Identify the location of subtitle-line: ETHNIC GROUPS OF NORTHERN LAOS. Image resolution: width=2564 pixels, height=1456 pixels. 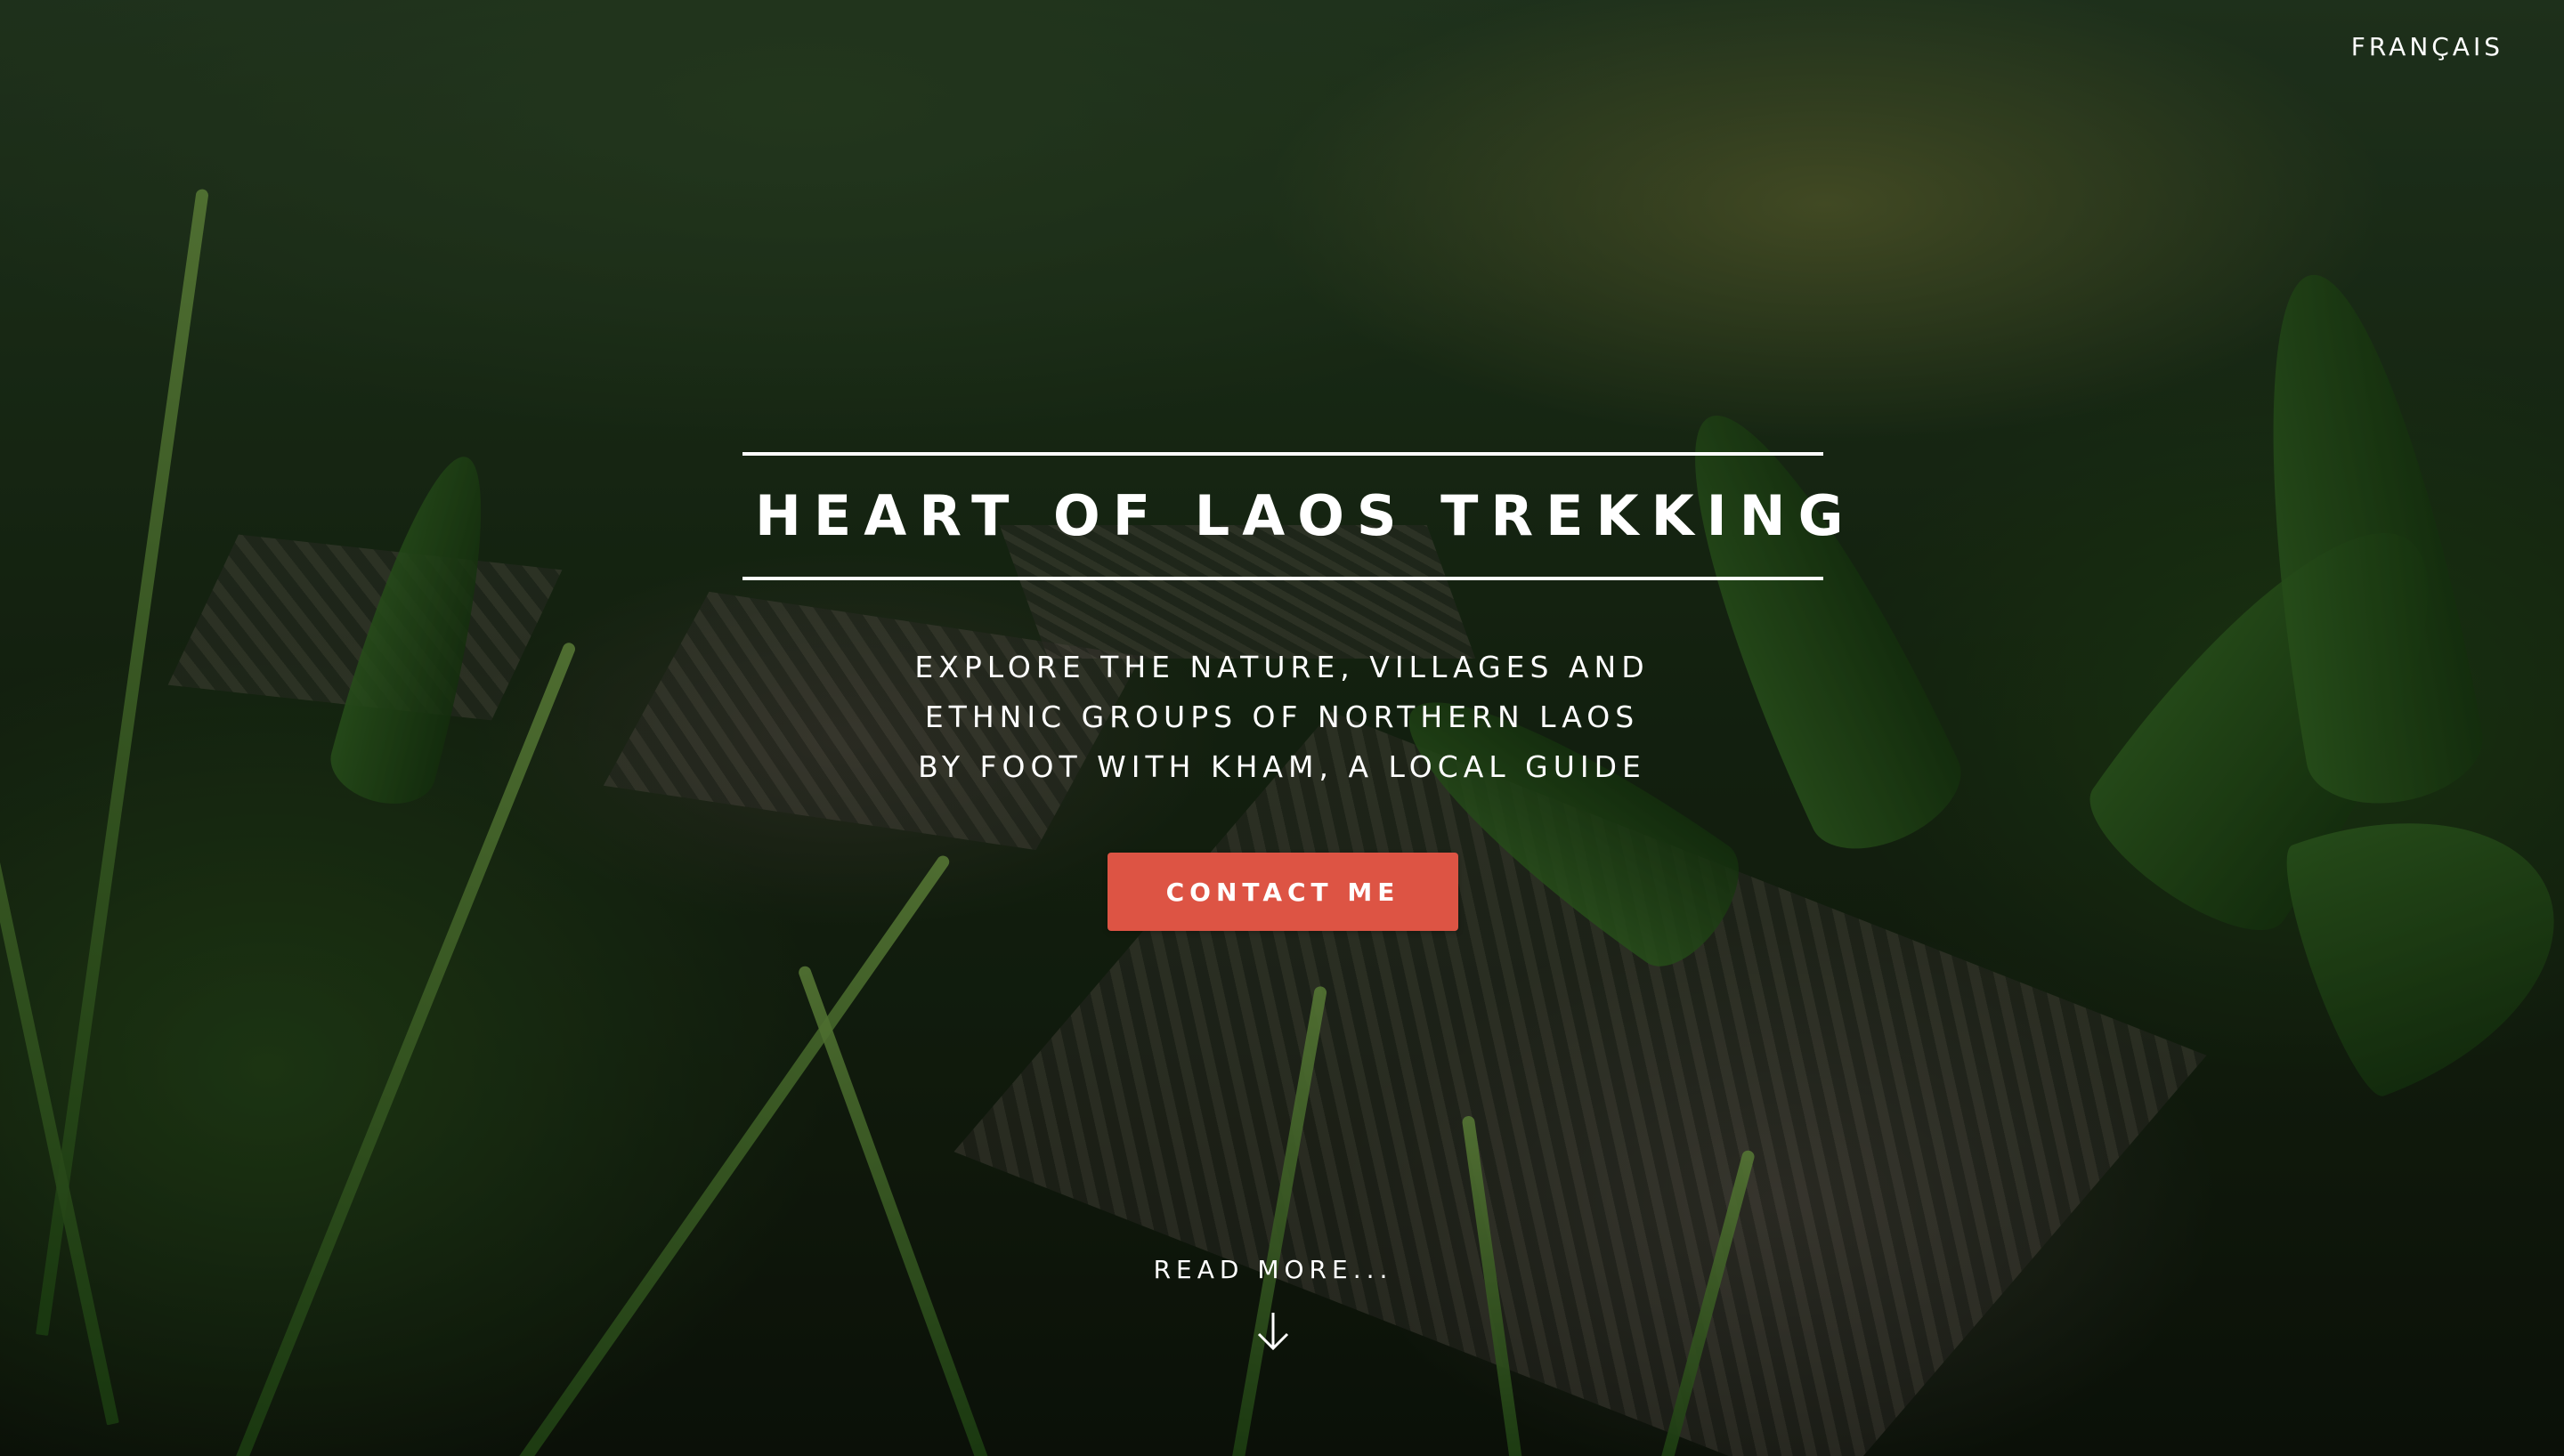
(1282, 717).